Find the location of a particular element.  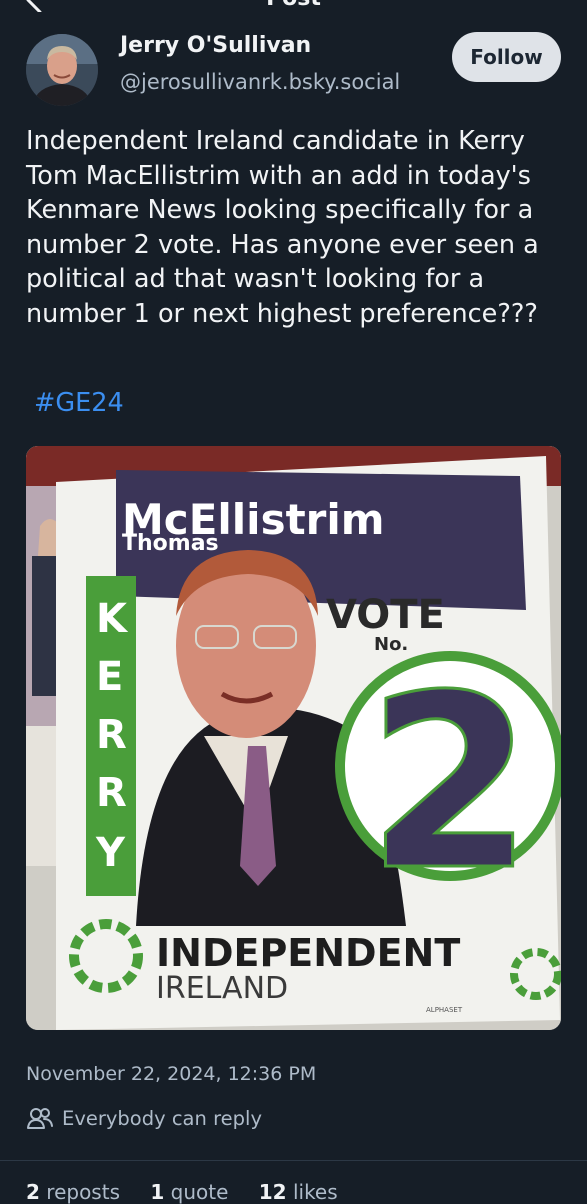

reply-setting-label: Everybody can reply is located at coordinates (162, 1118).